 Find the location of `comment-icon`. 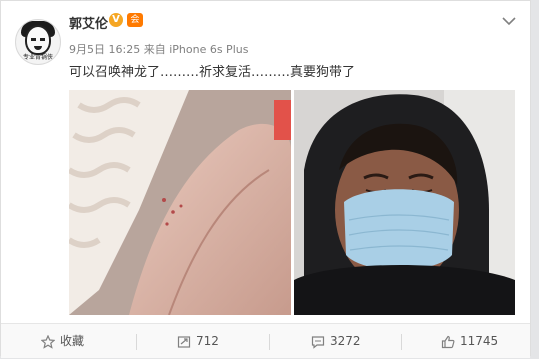

comment-icon is located at coordinates (318, 342).